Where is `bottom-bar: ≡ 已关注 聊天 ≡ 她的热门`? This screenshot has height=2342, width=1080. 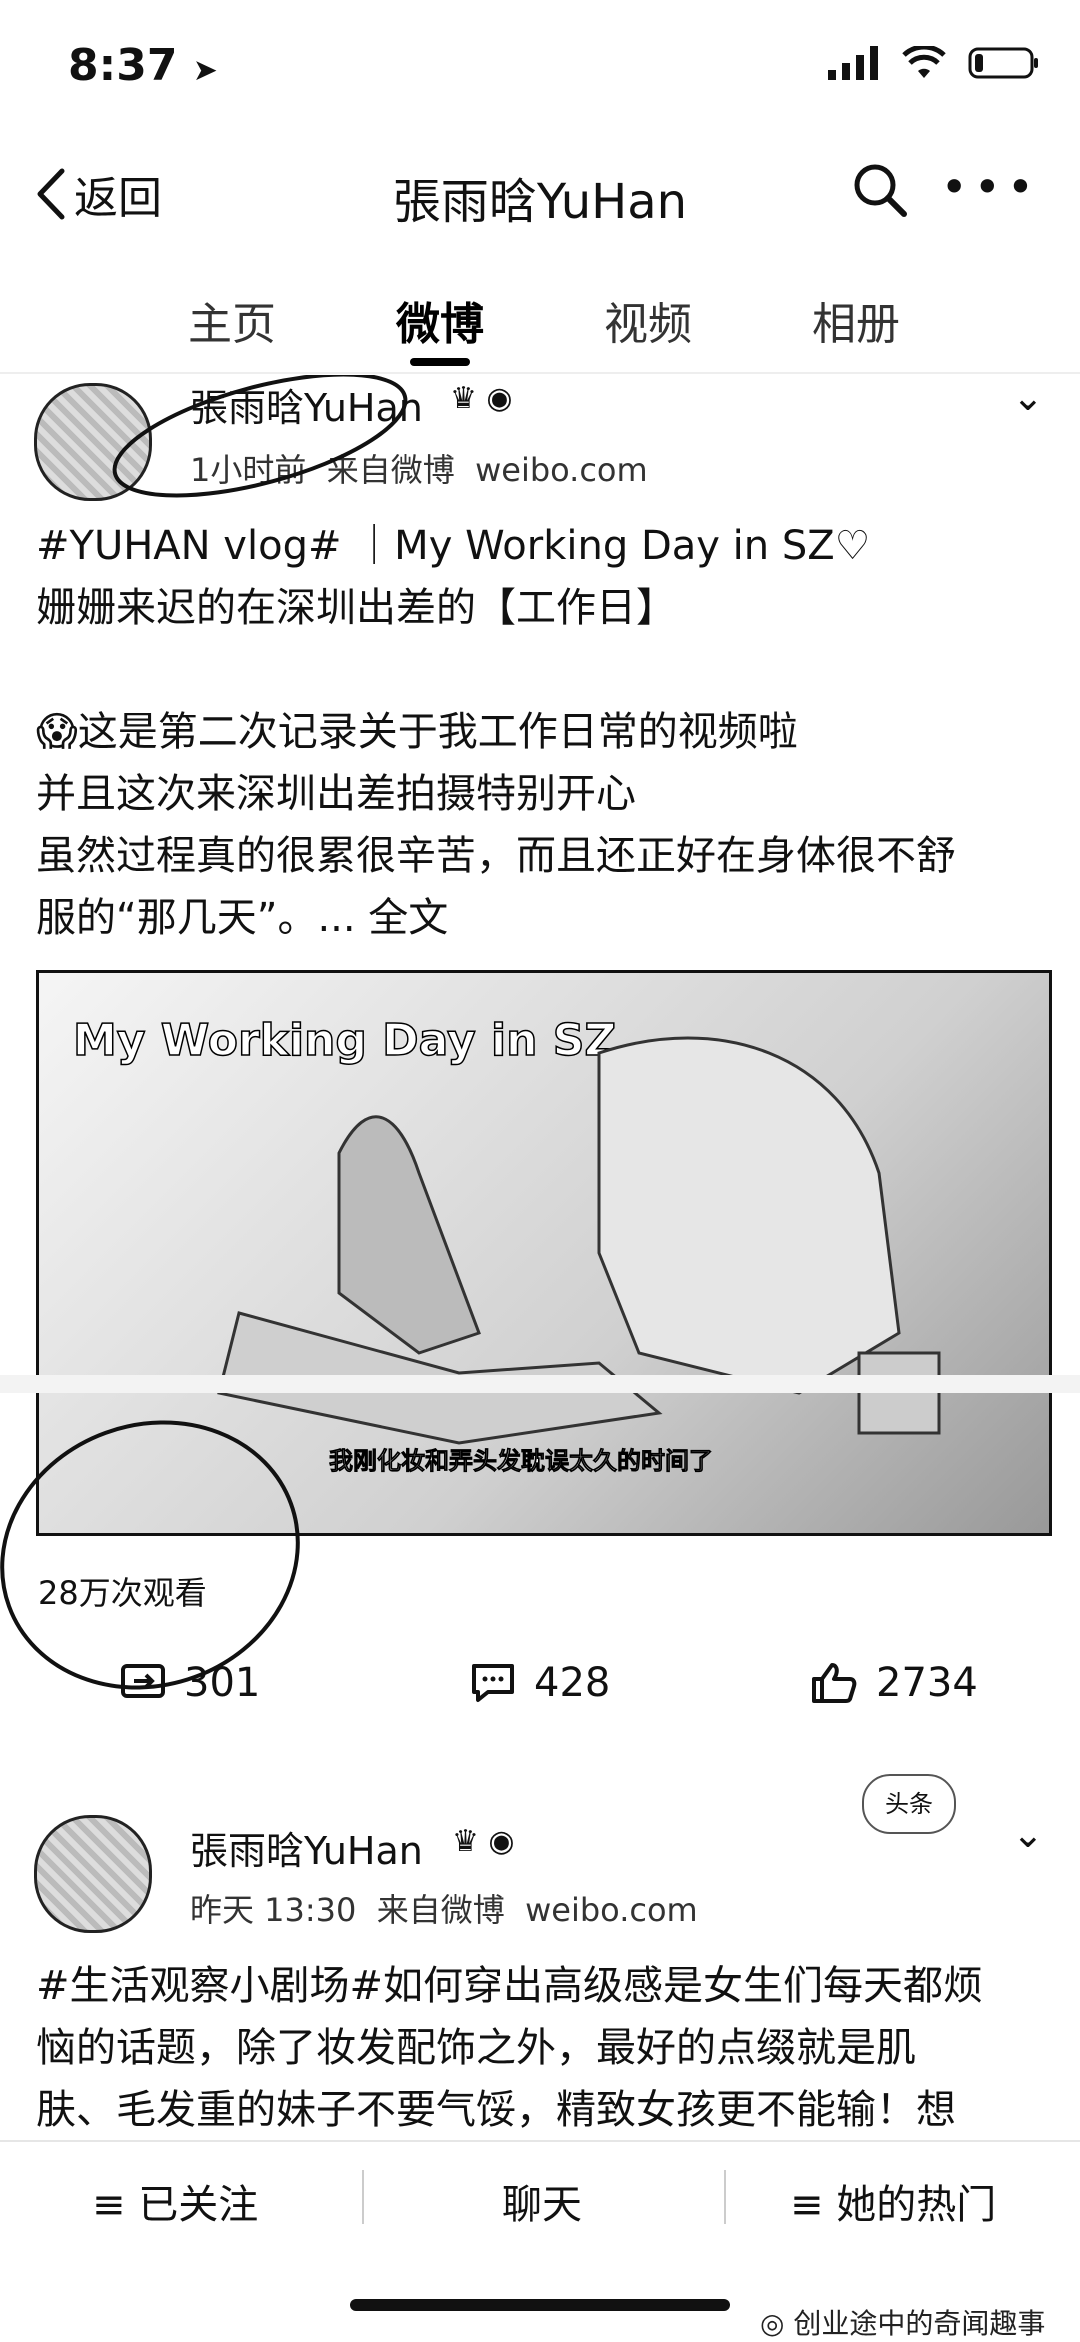
bottom-bar: ≡ 已关注 聊天 ≡ 她的热门 is located at coordinates (540, 2196).